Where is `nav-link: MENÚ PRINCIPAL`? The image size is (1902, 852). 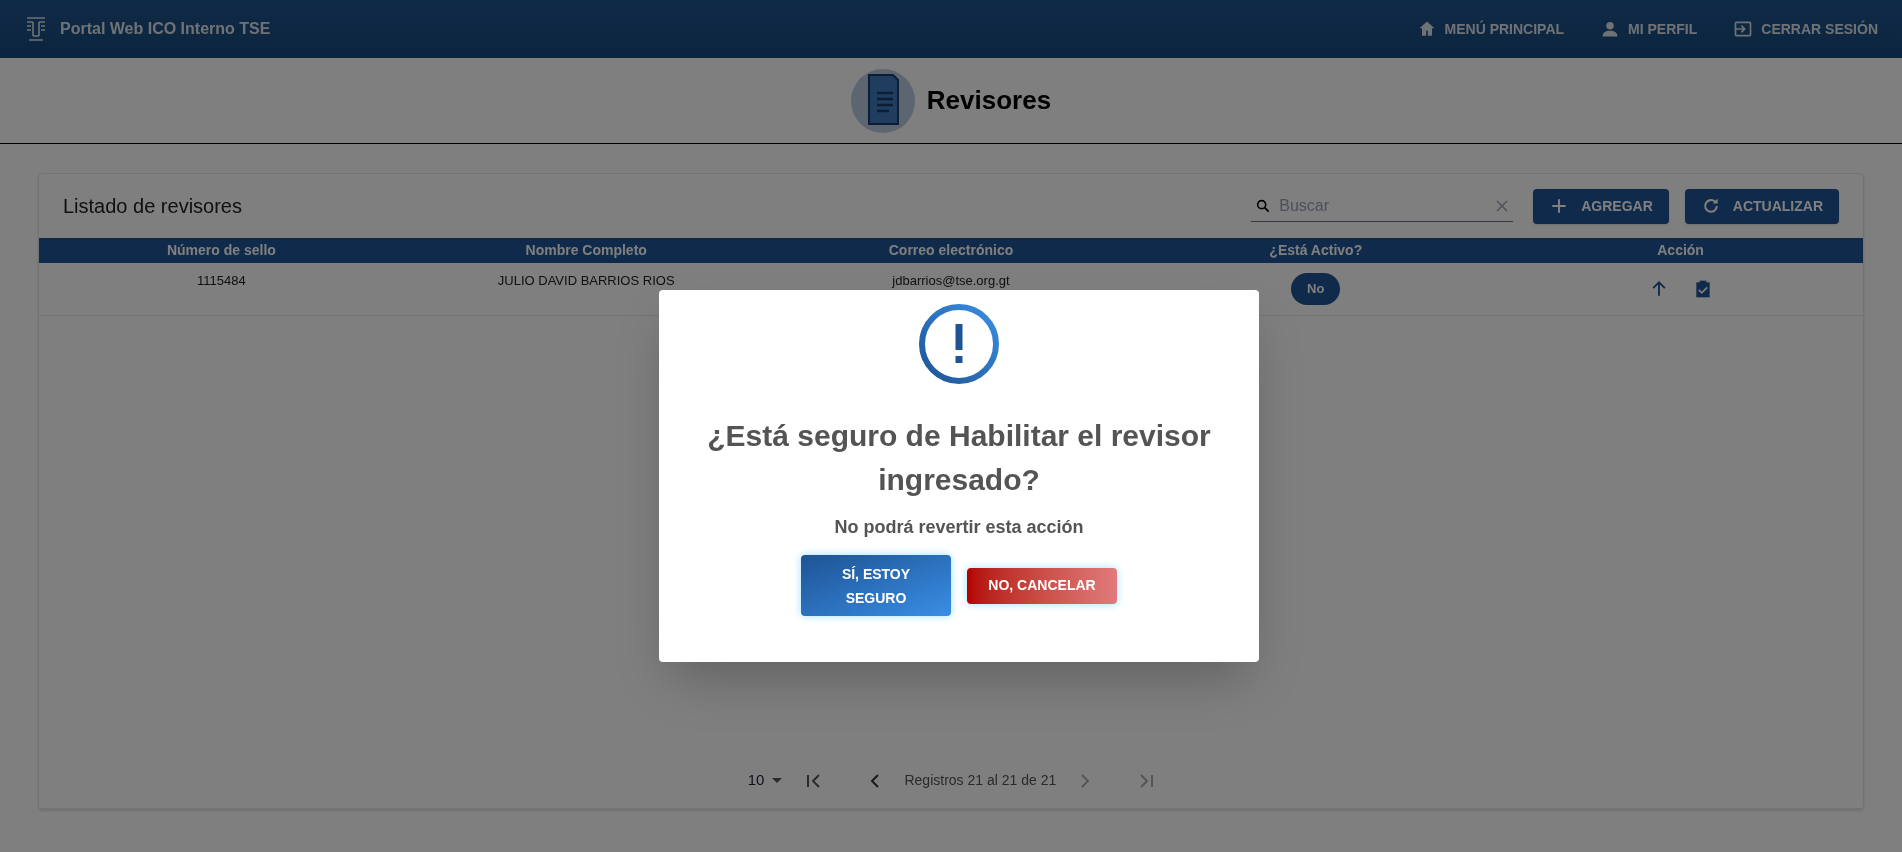
nav-link: MENÚ PRINCIPAL is located at coordinates (1490, 29).